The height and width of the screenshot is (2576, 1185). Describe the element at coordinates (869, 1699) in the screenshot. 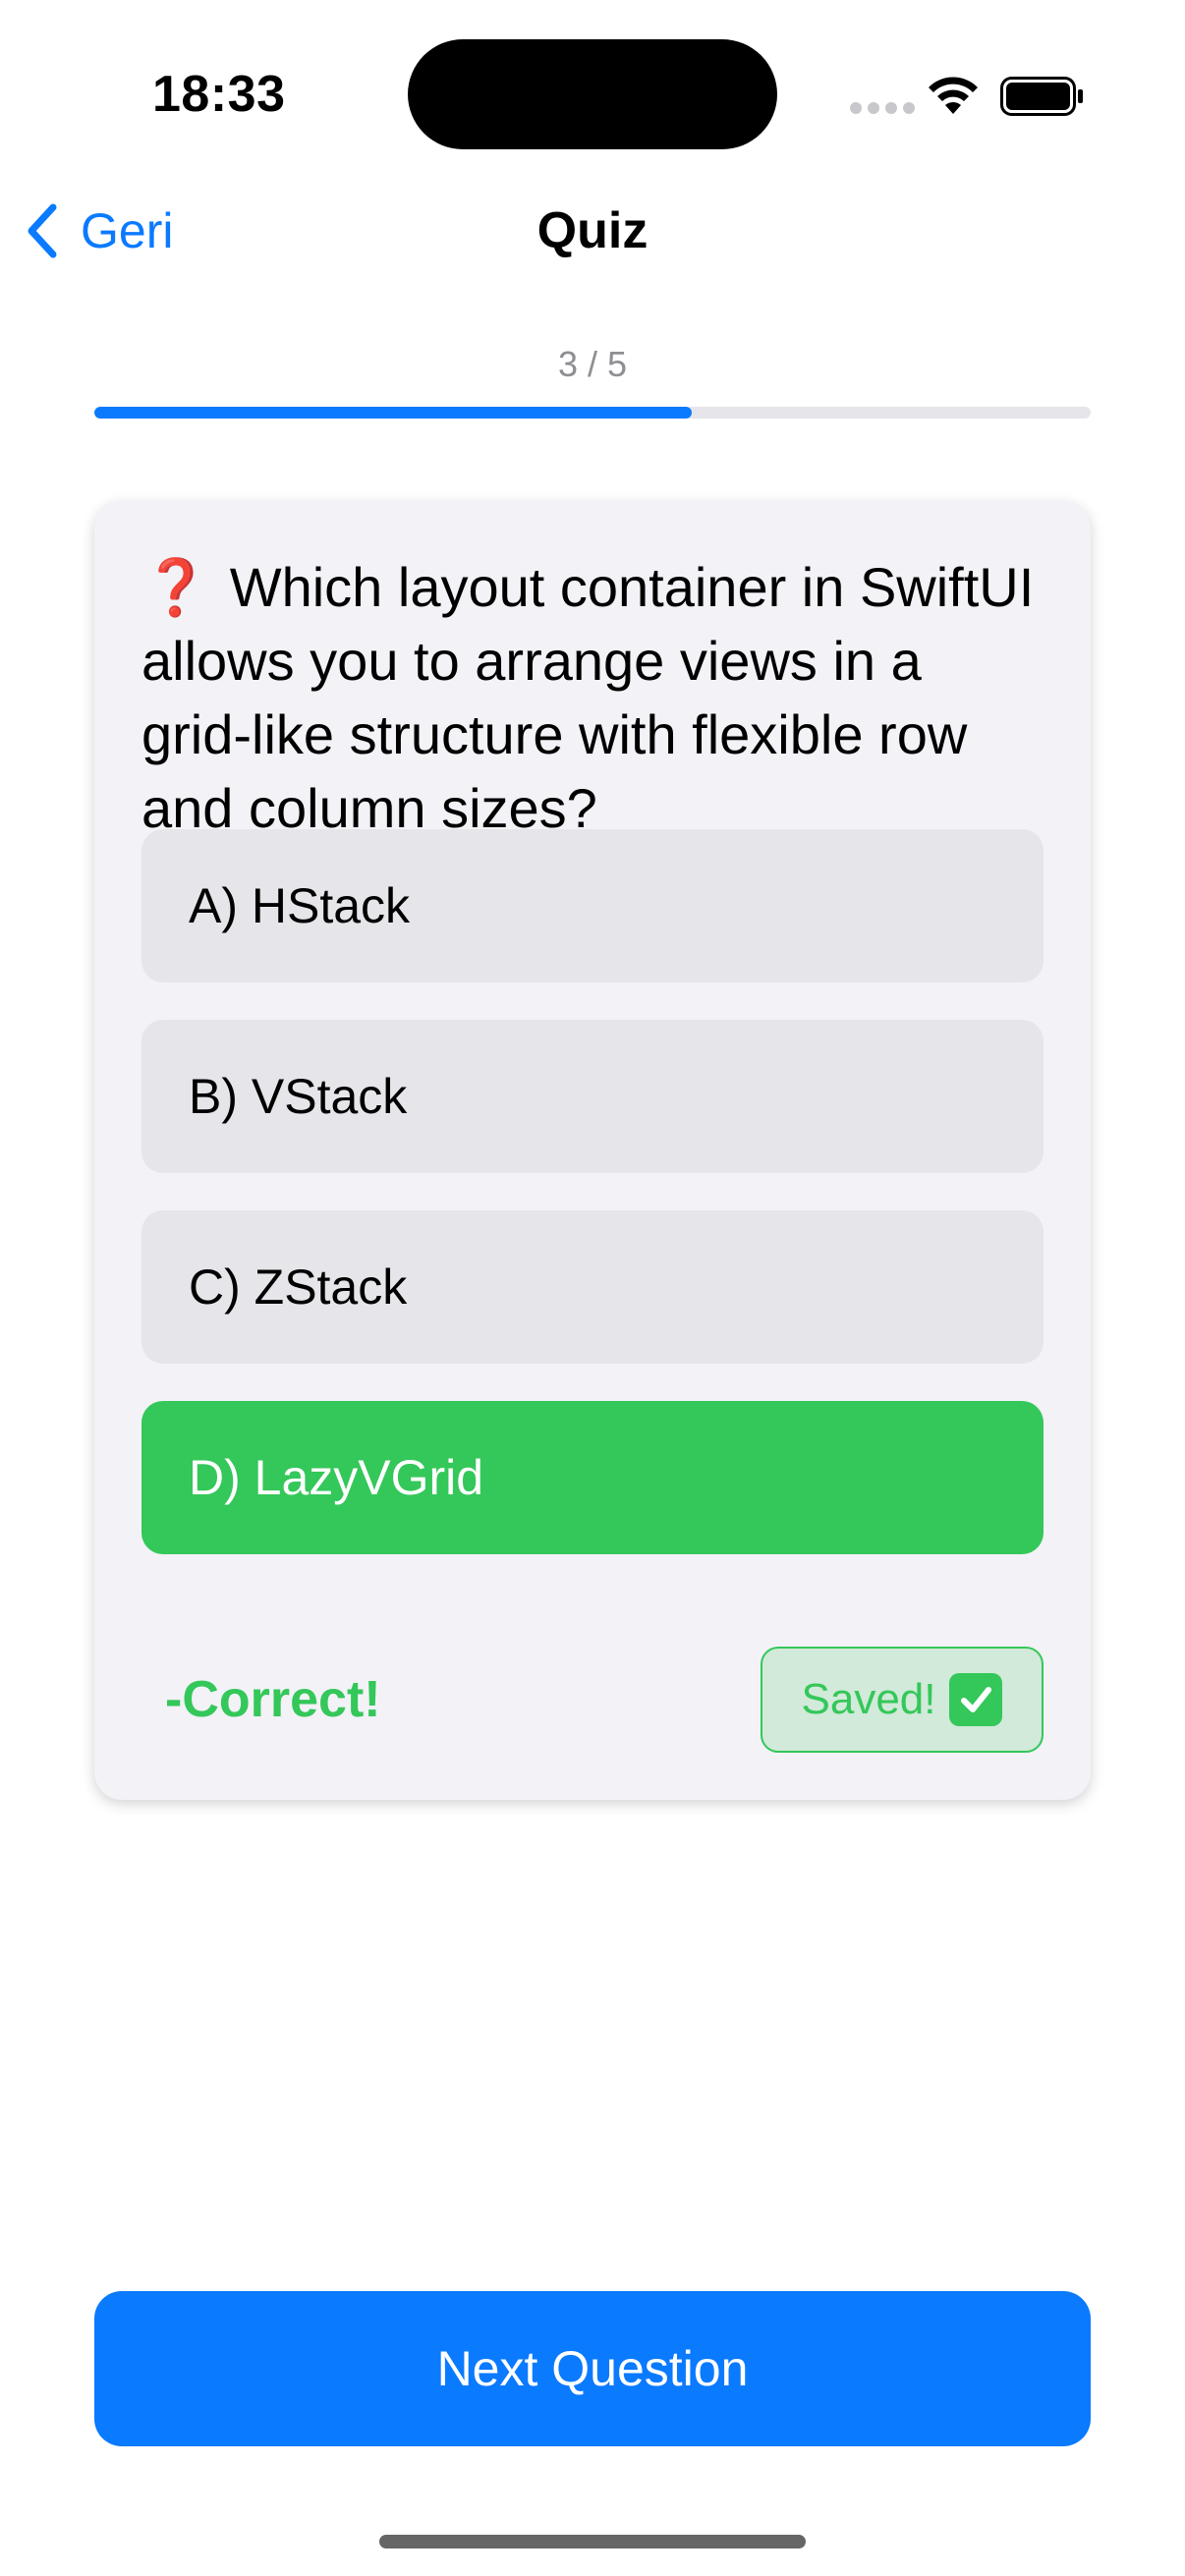

I see `saved-label: Saved!` at that location.